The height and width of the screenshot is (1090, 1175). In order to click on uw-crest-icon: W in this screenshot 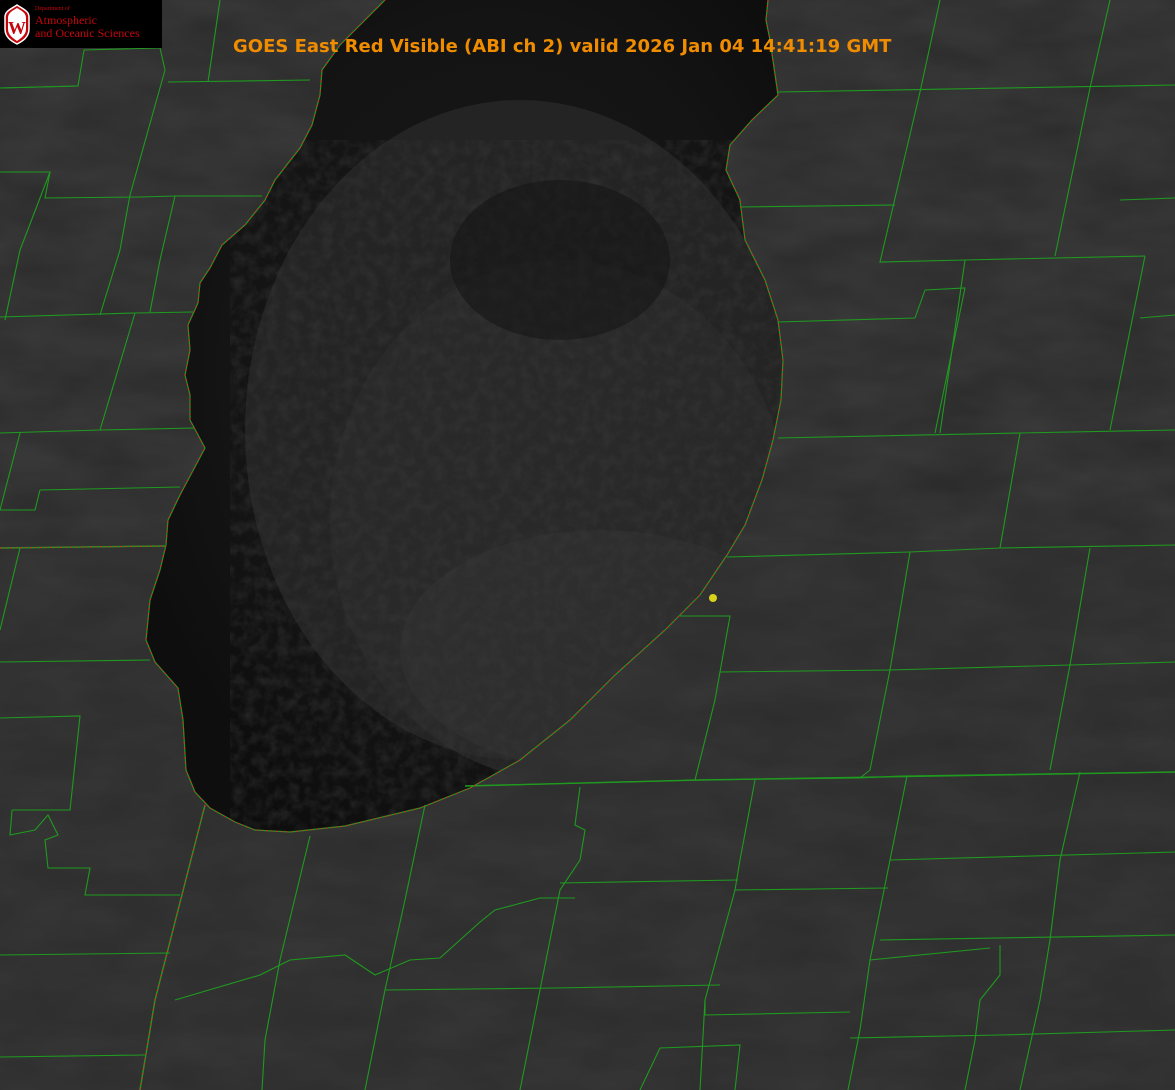, I will do `click(17, 24)`.